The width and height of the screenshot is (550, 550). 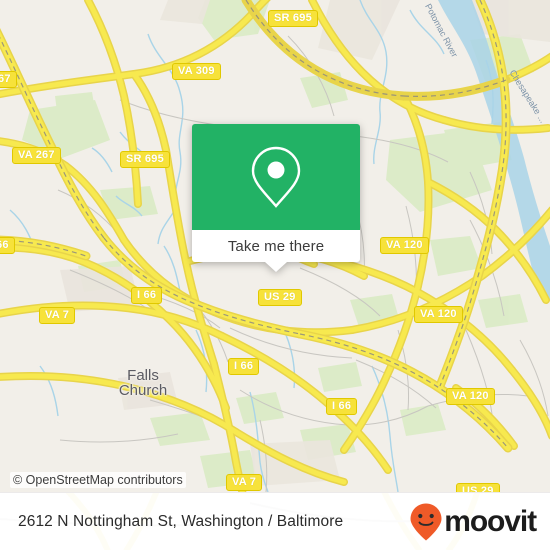 What do you see at coordinates (244, 366) in the screenshot?
I see `road-shield-i-66-center: I 66` at bounding box center [244, 366].